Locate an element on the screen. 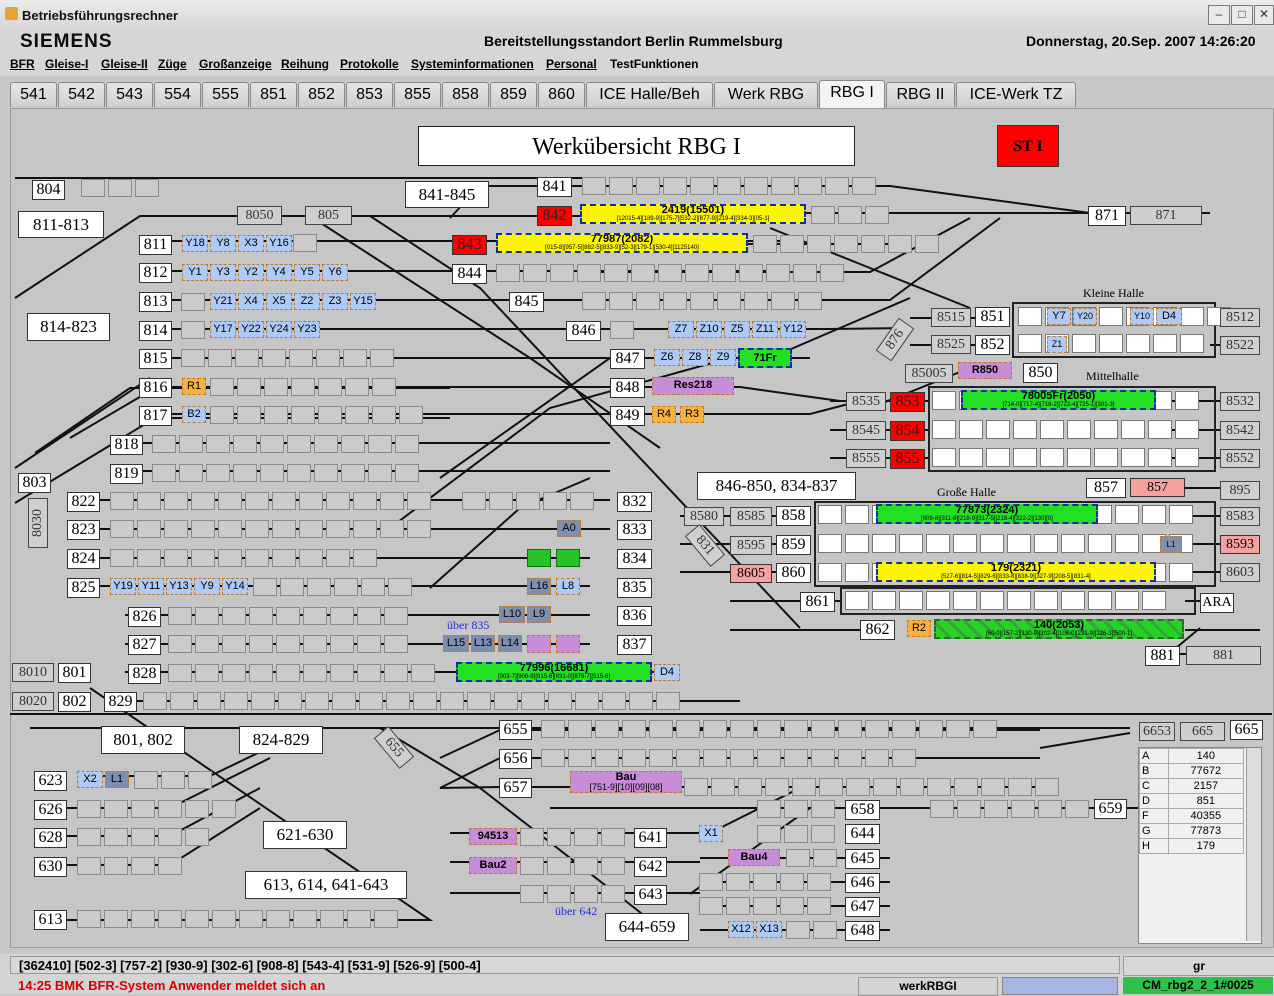 The height and width of the screenshot is (996, 1274). track-815: 815 is located at coordinates (155, 359).